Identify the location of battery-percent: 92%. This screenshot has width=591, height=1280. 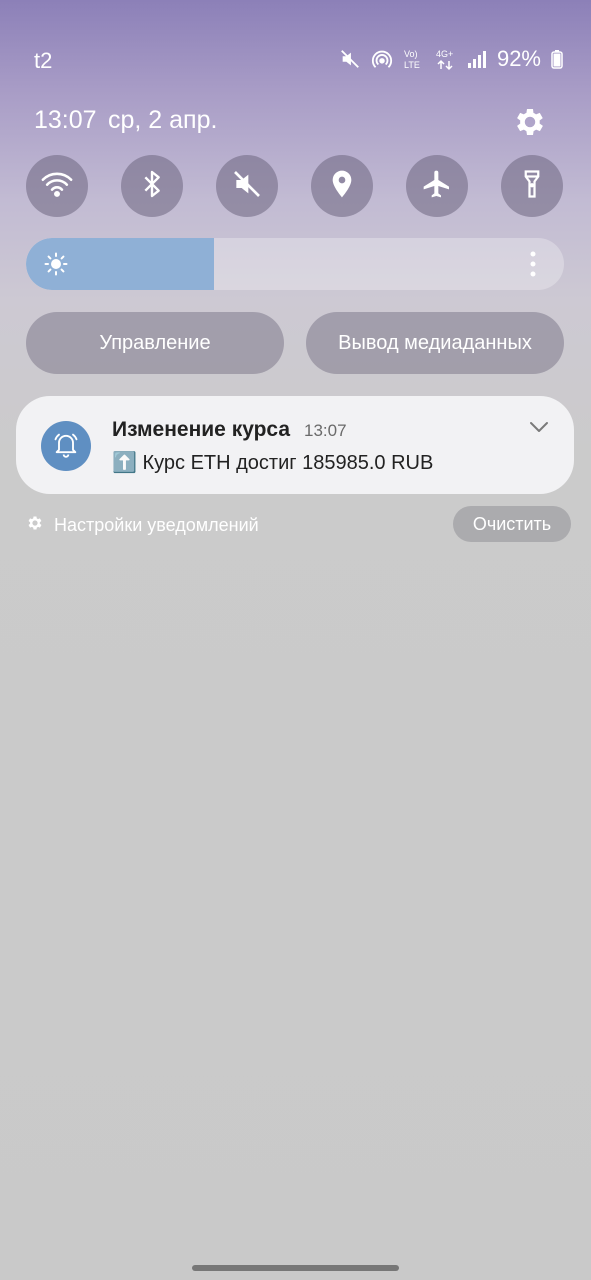
(518, 58).